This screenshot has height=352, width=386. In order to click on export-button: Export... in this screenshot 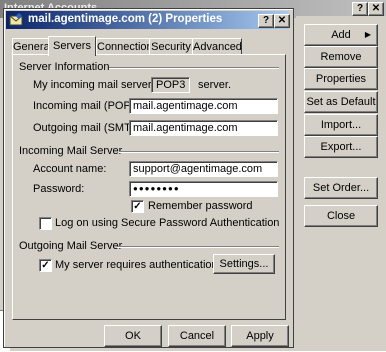, I will do `click(341, 147)`.